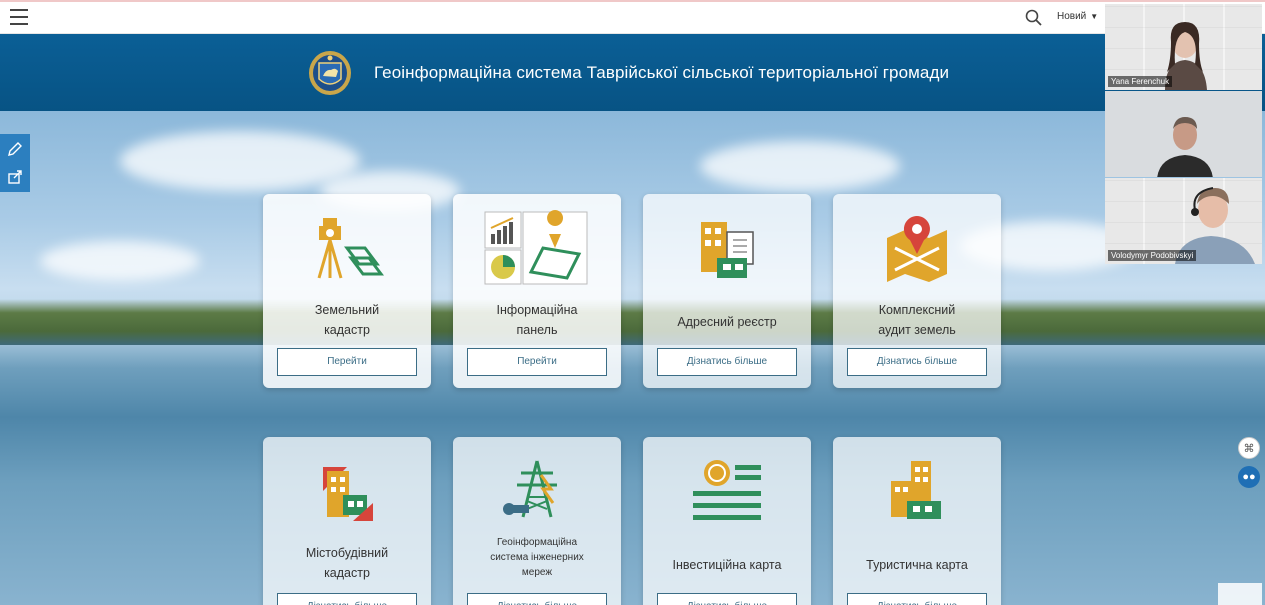 This screenshot has width=1265, height=605. I want to click on assistant-icon: ●●, so click(1249, 477).